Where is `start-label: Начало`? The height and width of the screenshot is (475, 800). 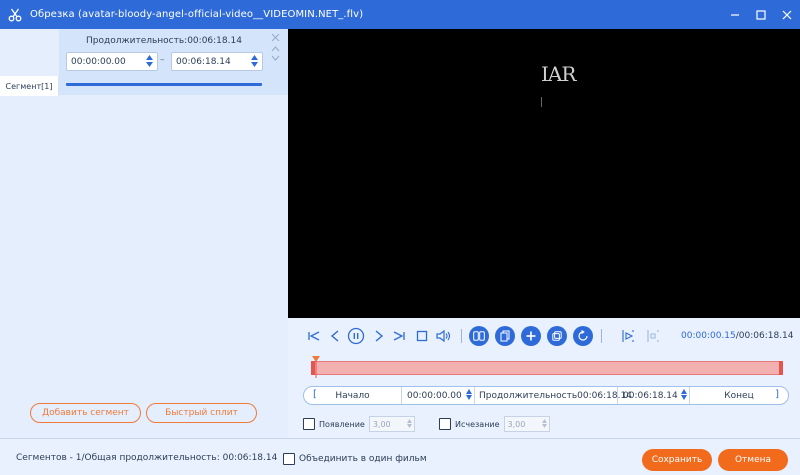 start-label: Начало is located at coordinates (352, 395).